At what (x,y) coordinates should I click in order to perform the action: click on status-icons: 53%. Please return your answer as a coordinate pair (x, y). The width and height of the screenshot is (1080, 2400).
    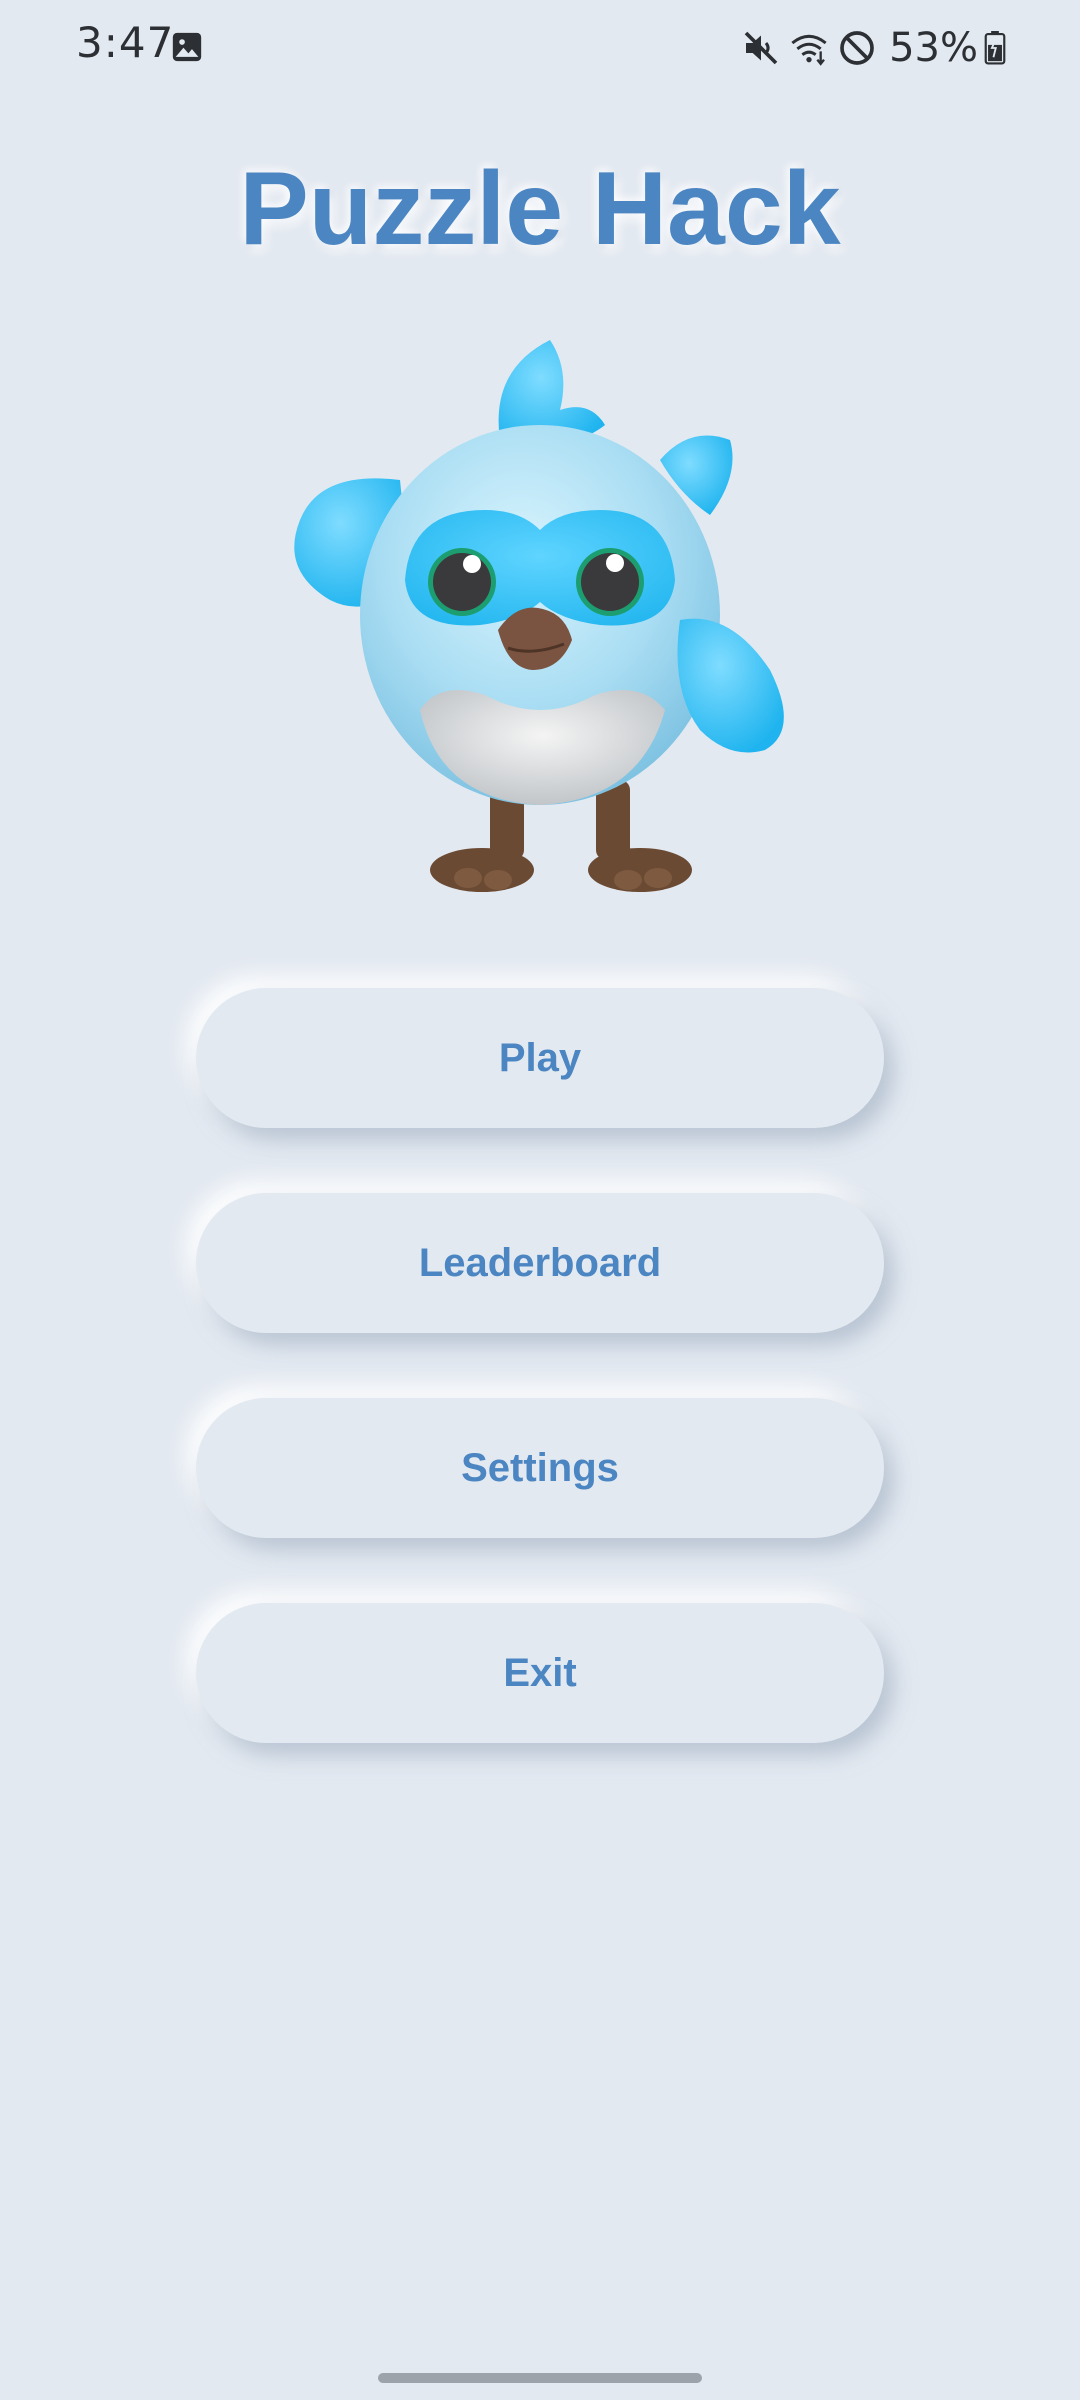
    Looking at the image, I should click on (869, 48).